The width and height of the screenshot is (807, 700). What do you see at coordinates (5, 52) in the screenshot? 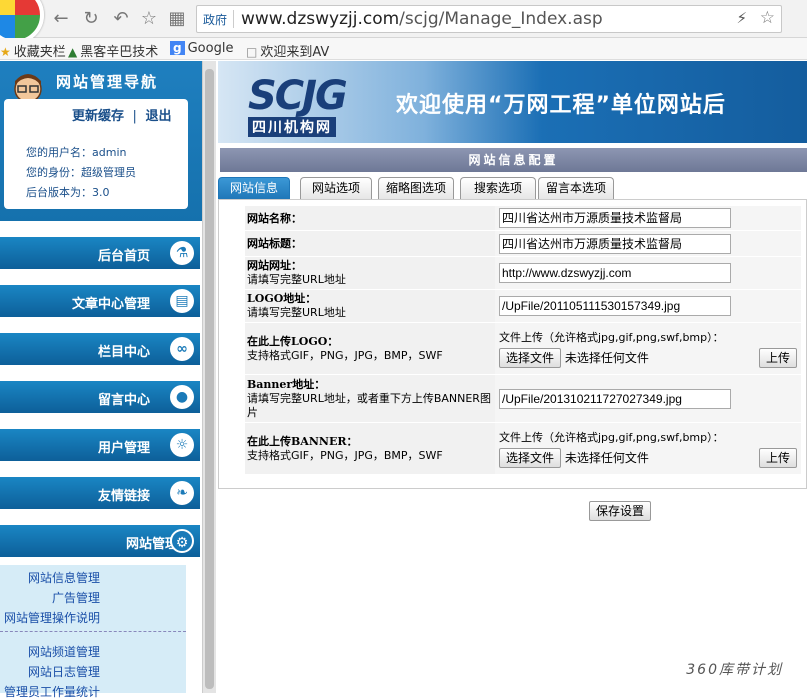
I see `star-icon: ★` at bounding box center [5, 52].